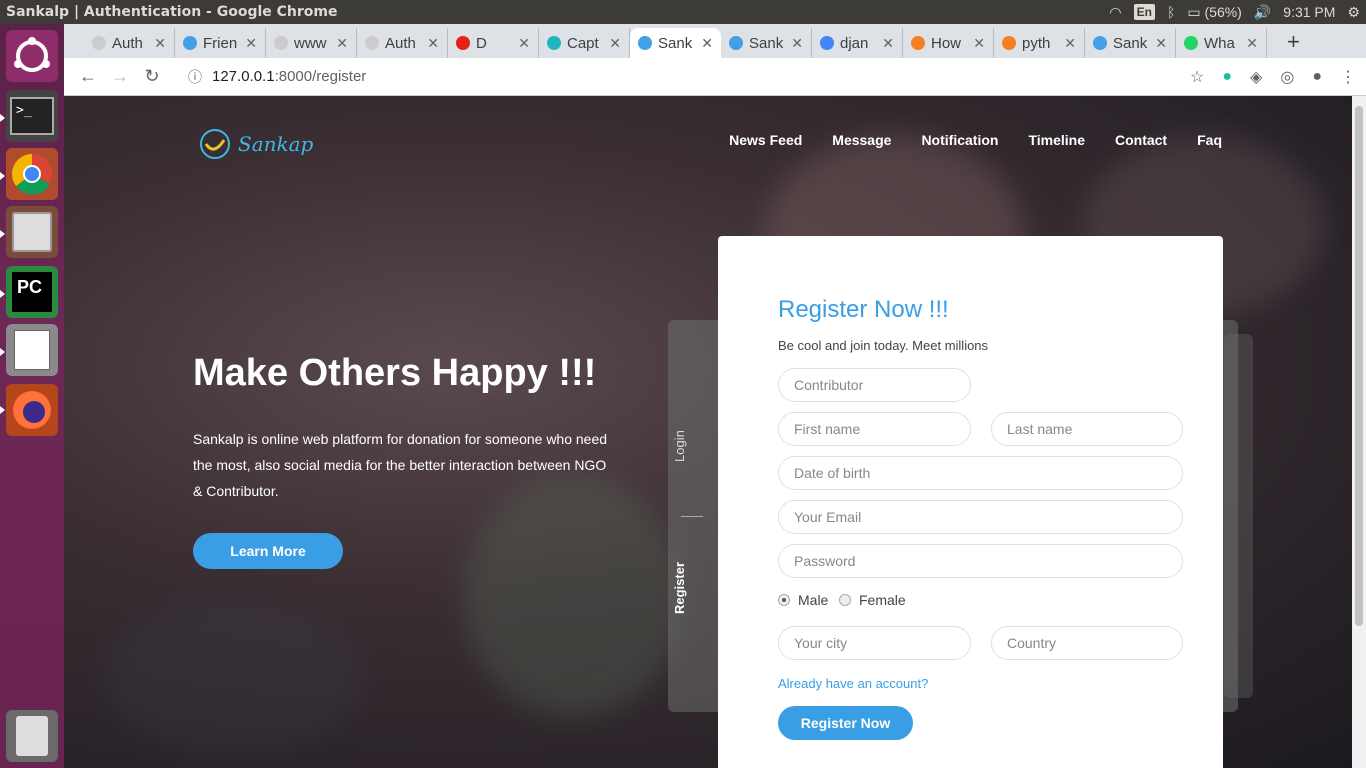 This screenshot has width=1366, height=768. Describe the element at coordinates (243, 76) in the screenshot. I see `url-host: 127.0.0.1` at that location.